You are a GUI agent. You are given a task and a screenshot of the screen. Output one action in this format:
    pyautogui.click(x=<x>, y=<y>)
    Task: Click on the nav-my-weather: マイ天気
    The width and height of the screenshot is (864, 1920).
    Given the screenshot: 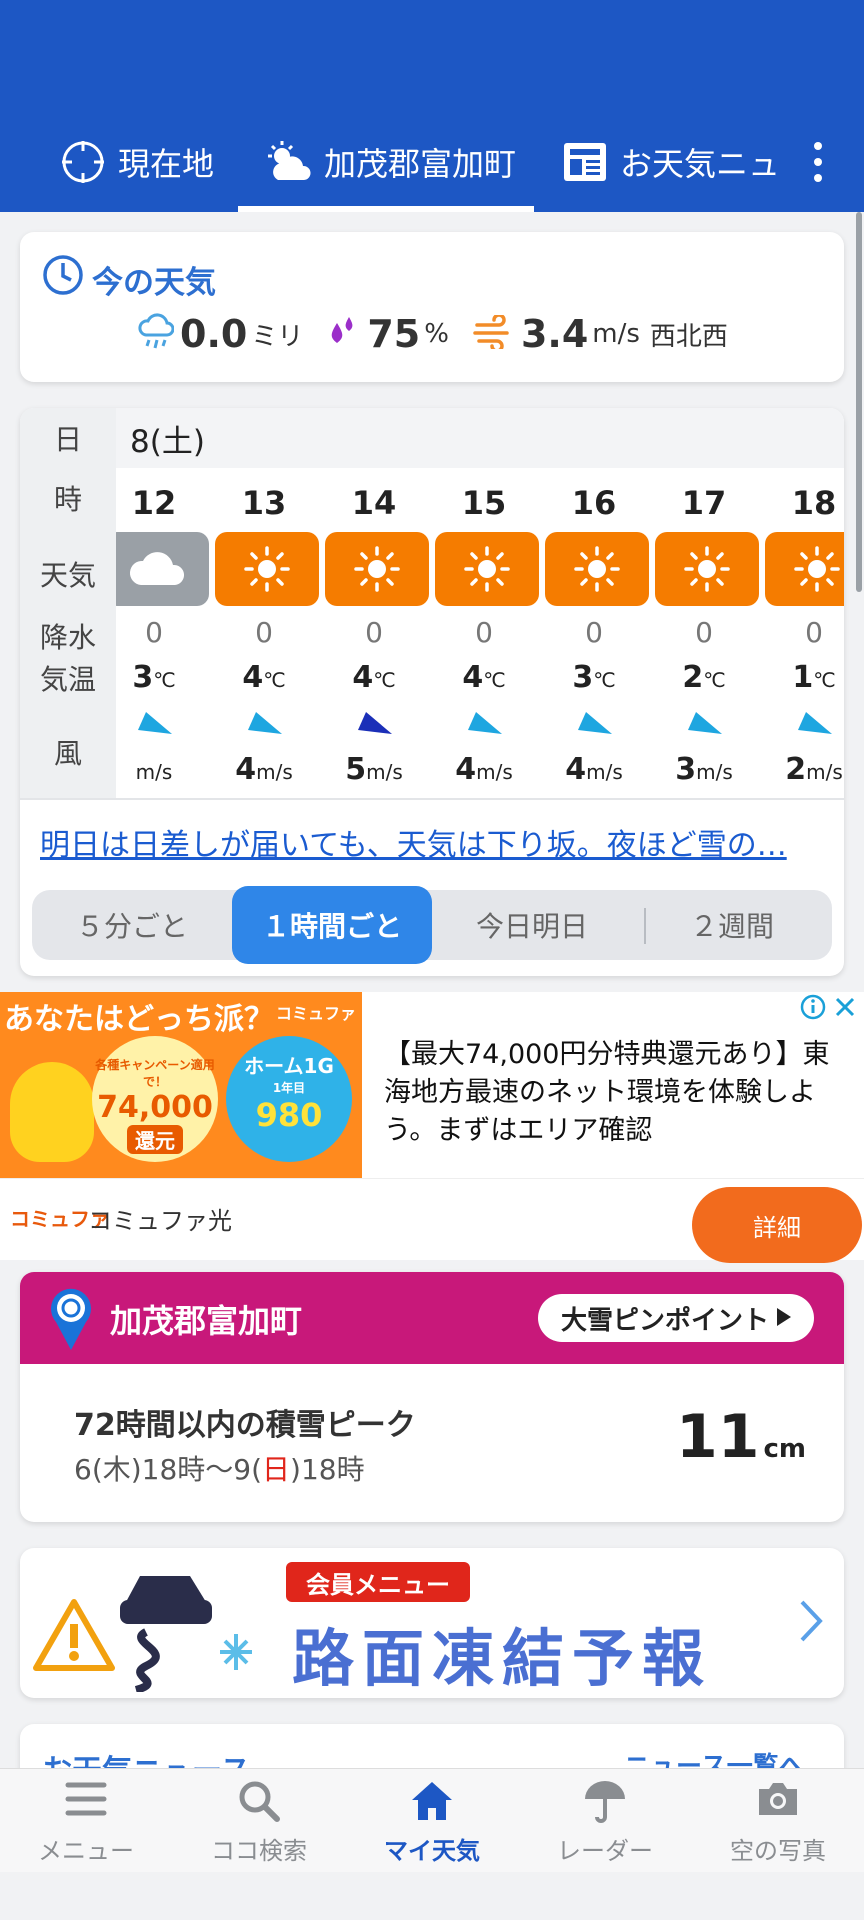 What is the action you would take?
    pyautogui.click(x=432, y=1821)
    